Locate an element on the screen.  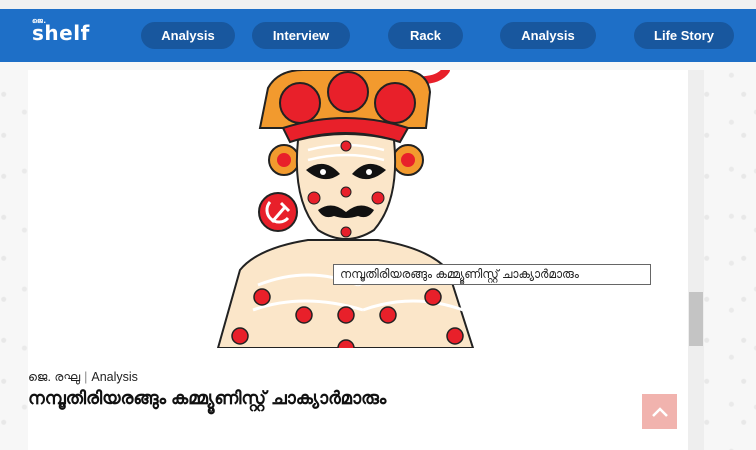
nav-item-analysis-2: Analysis is located at coordinates (548, 35).